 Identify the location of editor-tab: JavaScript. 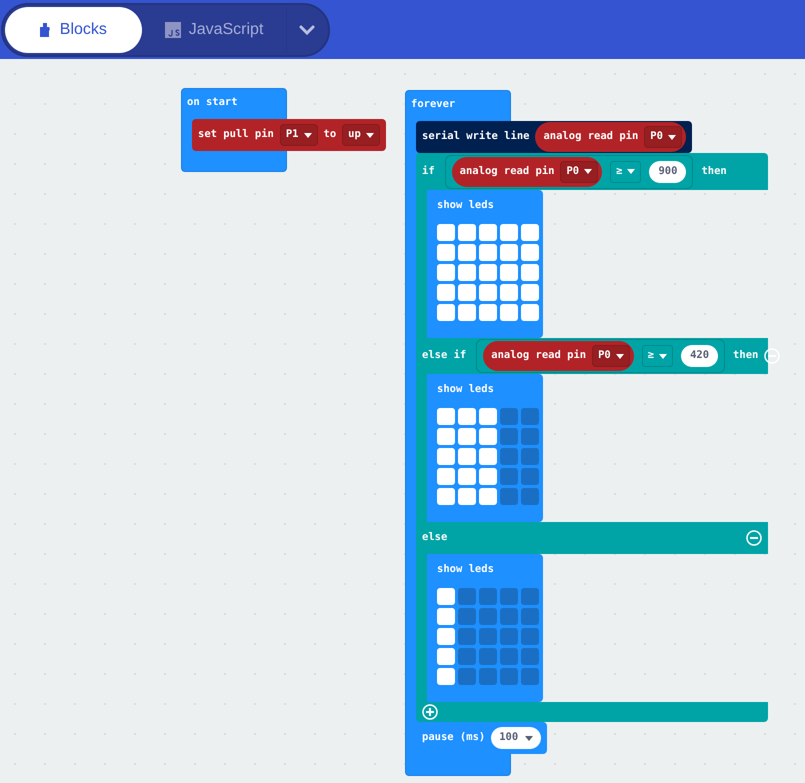
(214, 29).